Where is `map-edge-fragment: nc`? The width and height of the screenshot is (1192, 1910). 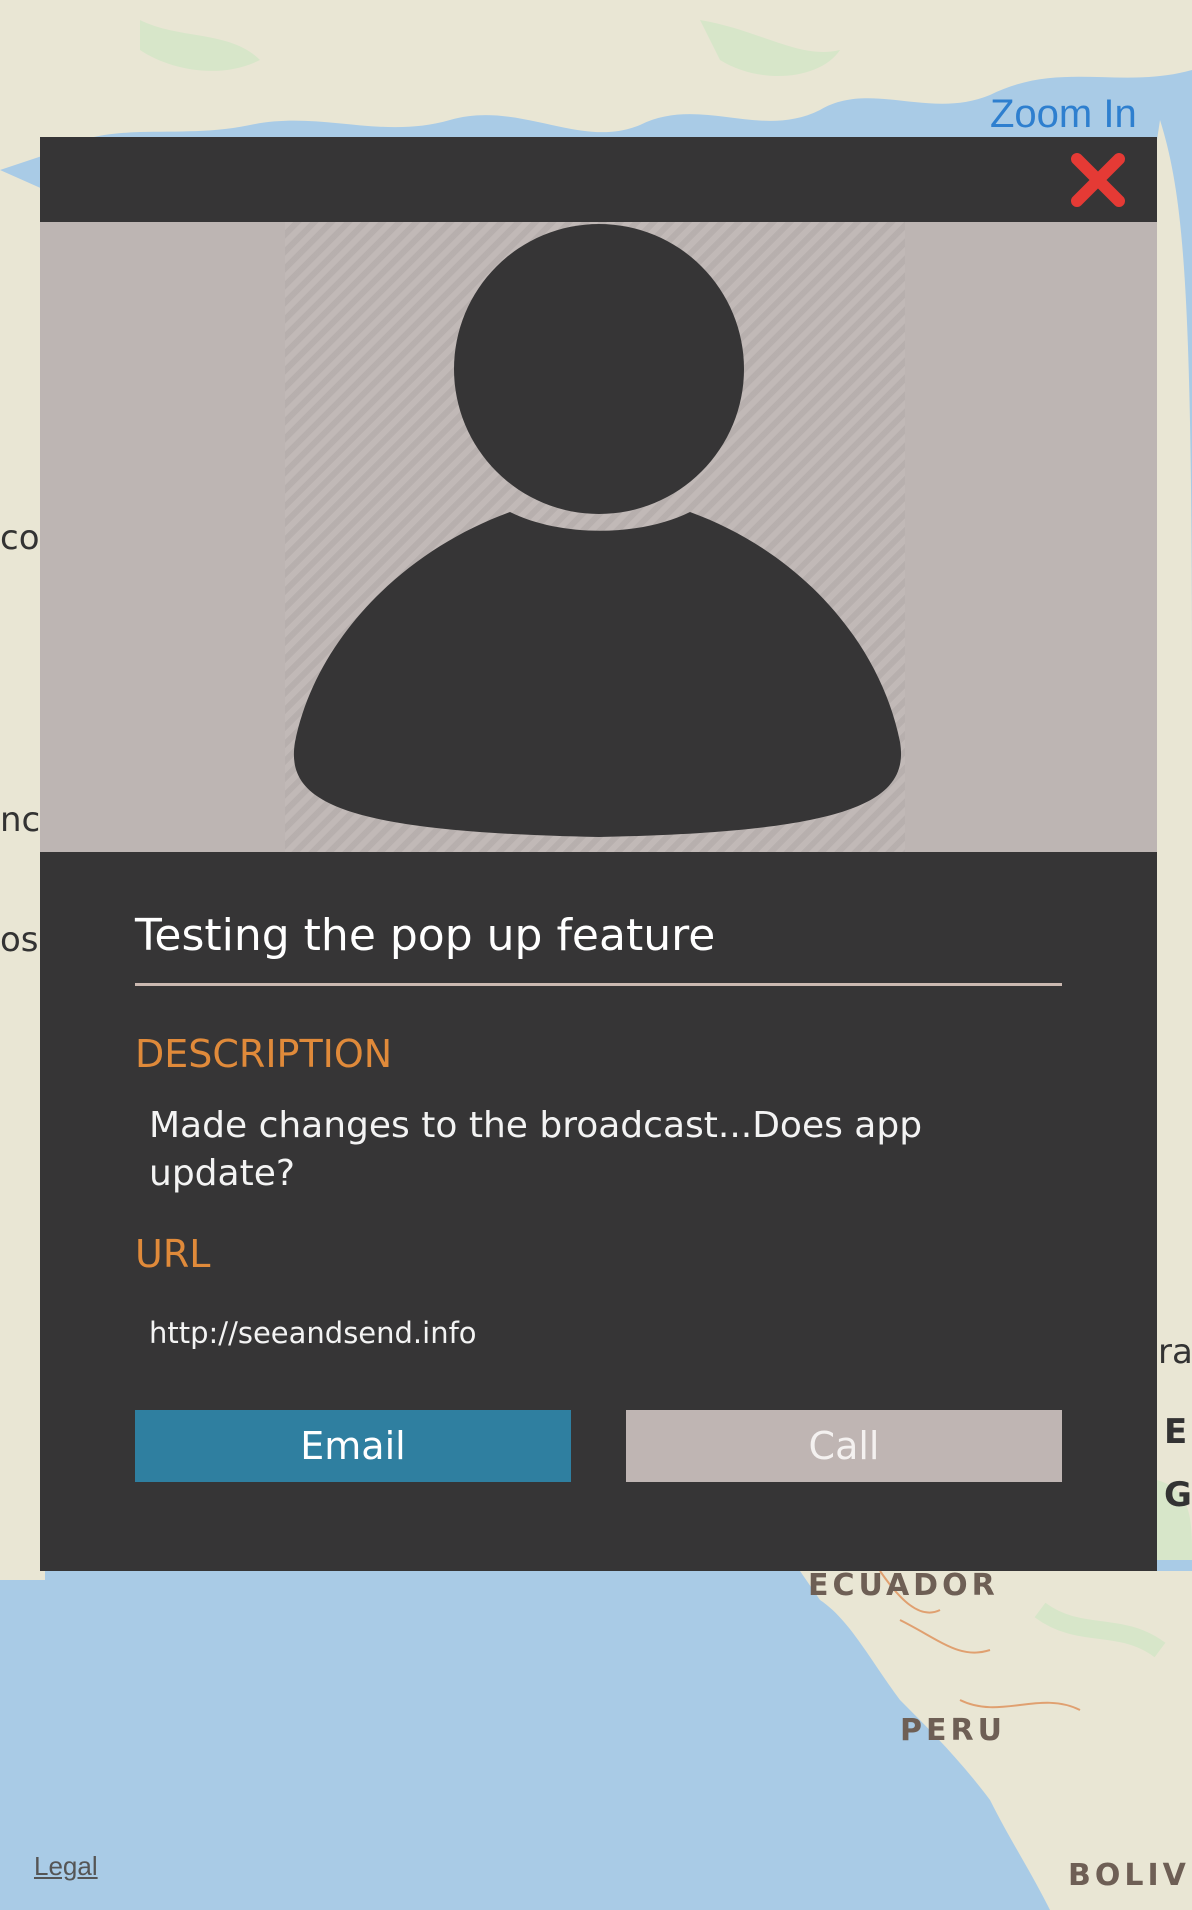 map-edge-fragment: nc is located at coordinates (20, 820).